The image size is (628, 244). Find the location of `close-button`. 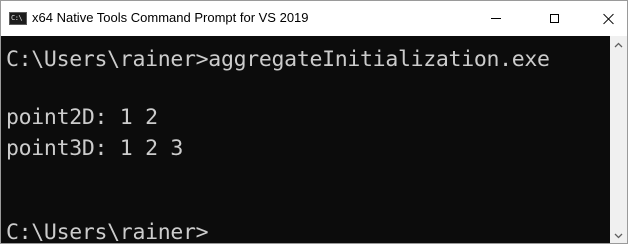

close-button is located at coordinates (606, 18).